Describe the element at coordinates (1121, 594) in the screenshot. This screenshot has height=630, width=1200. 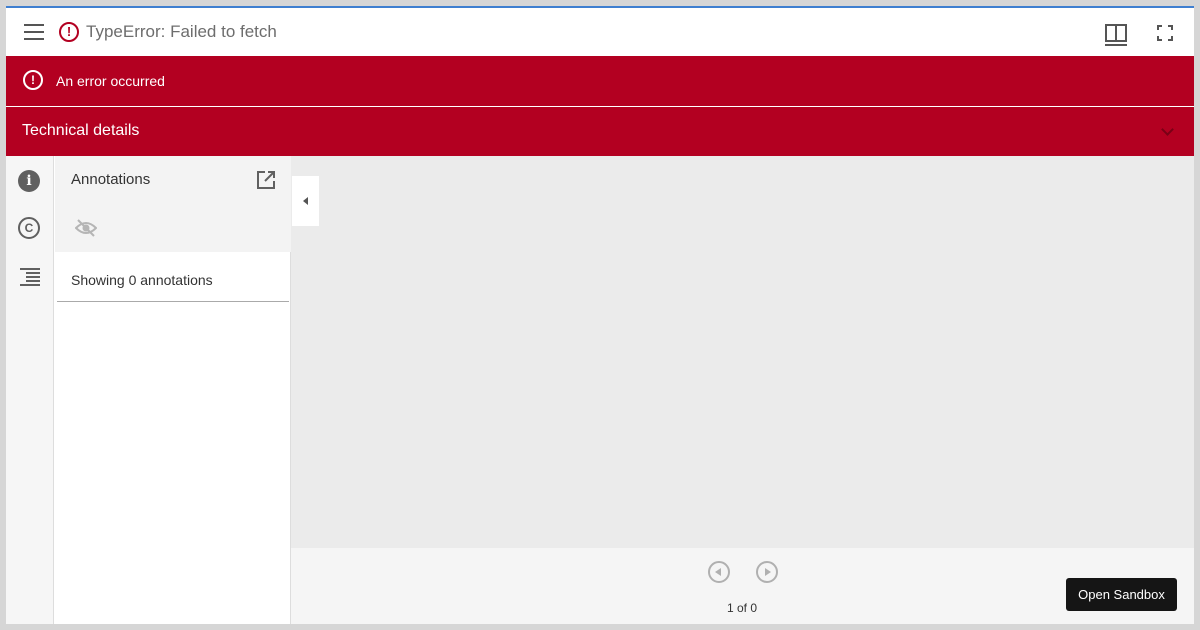
I see `open-sandbox-button: Open Sandbox` at that location.